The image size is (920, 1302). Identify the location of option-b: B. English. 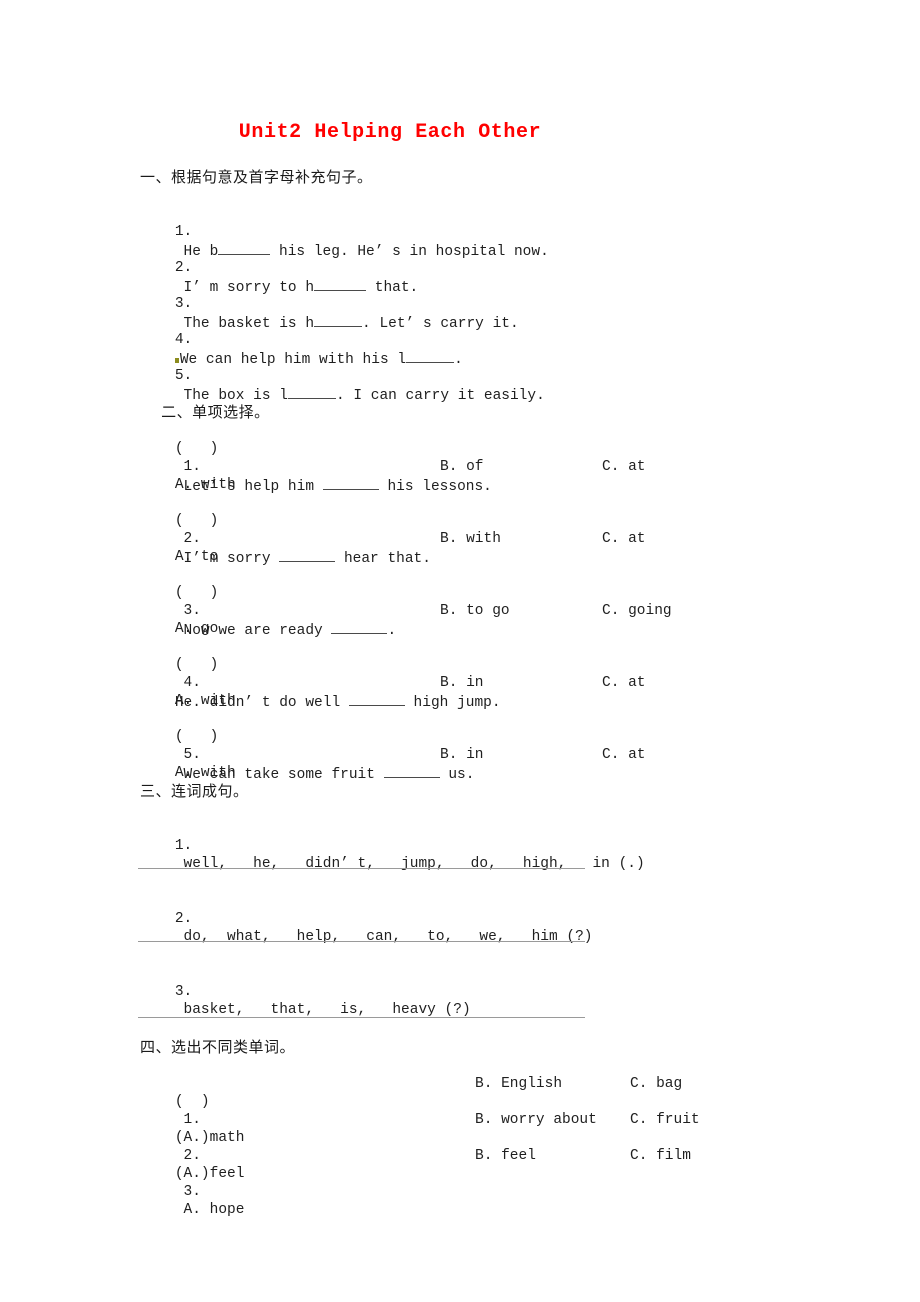
(518, 1084).